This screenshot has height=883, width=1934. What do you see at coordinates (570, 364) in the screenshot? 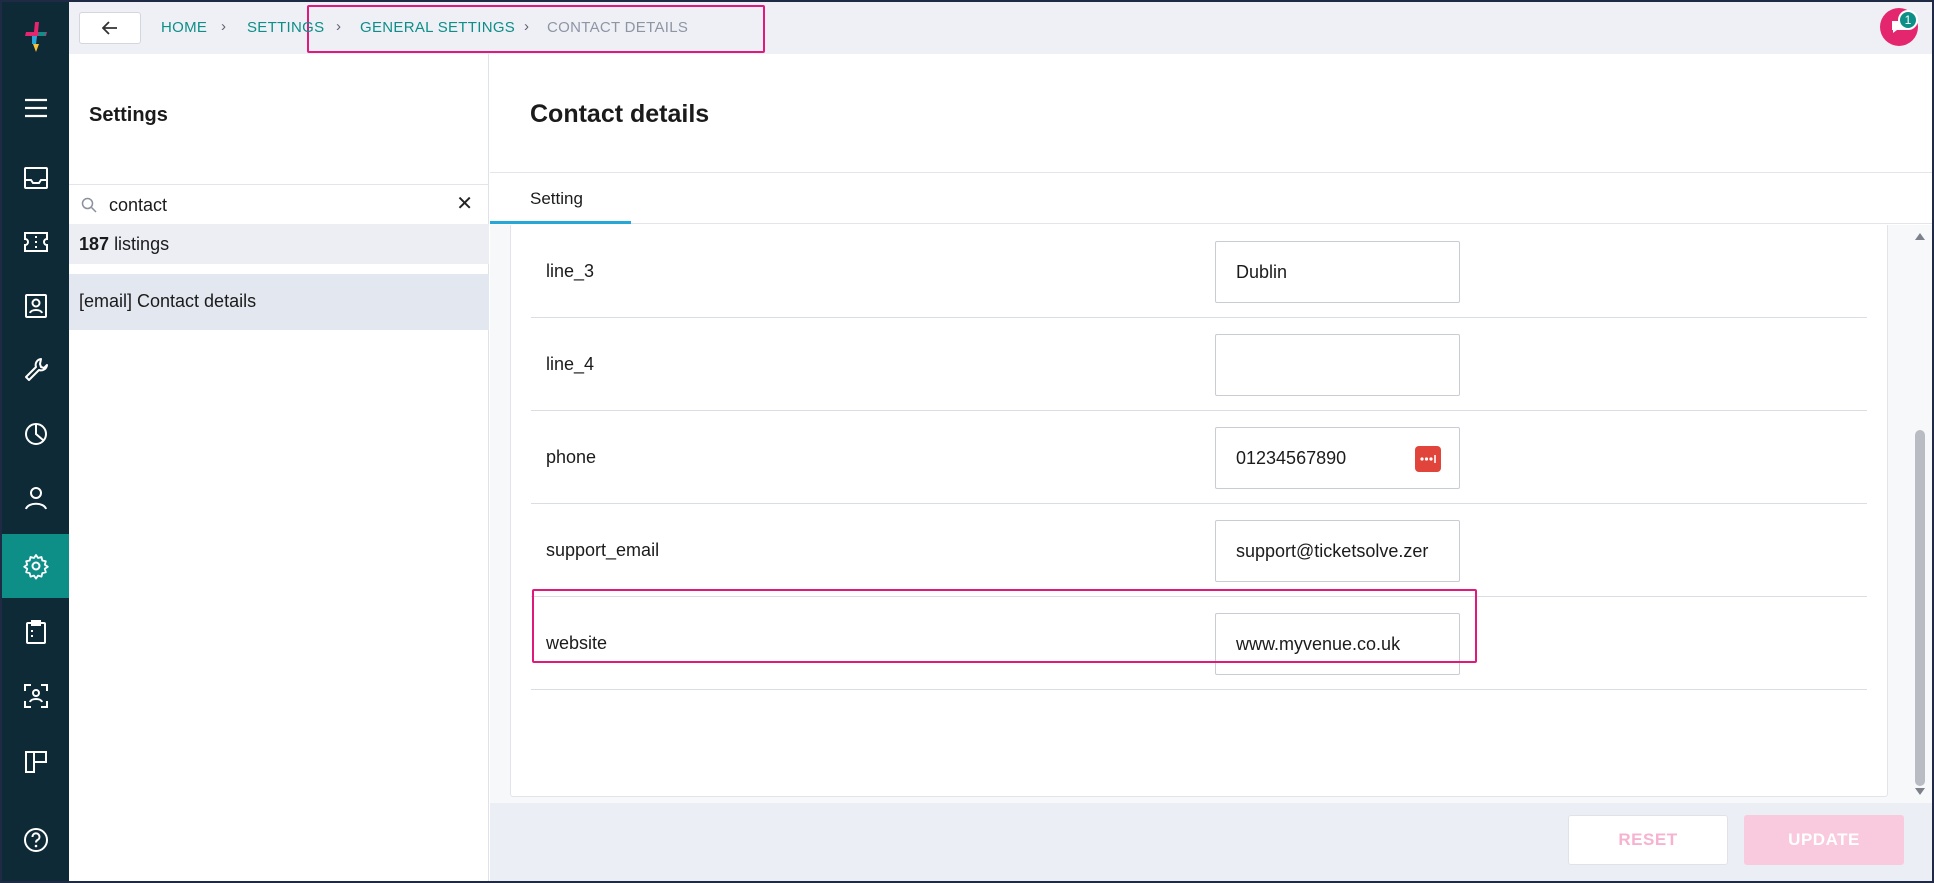
I see `field-label: line_4` at bounding box center [570, 364].